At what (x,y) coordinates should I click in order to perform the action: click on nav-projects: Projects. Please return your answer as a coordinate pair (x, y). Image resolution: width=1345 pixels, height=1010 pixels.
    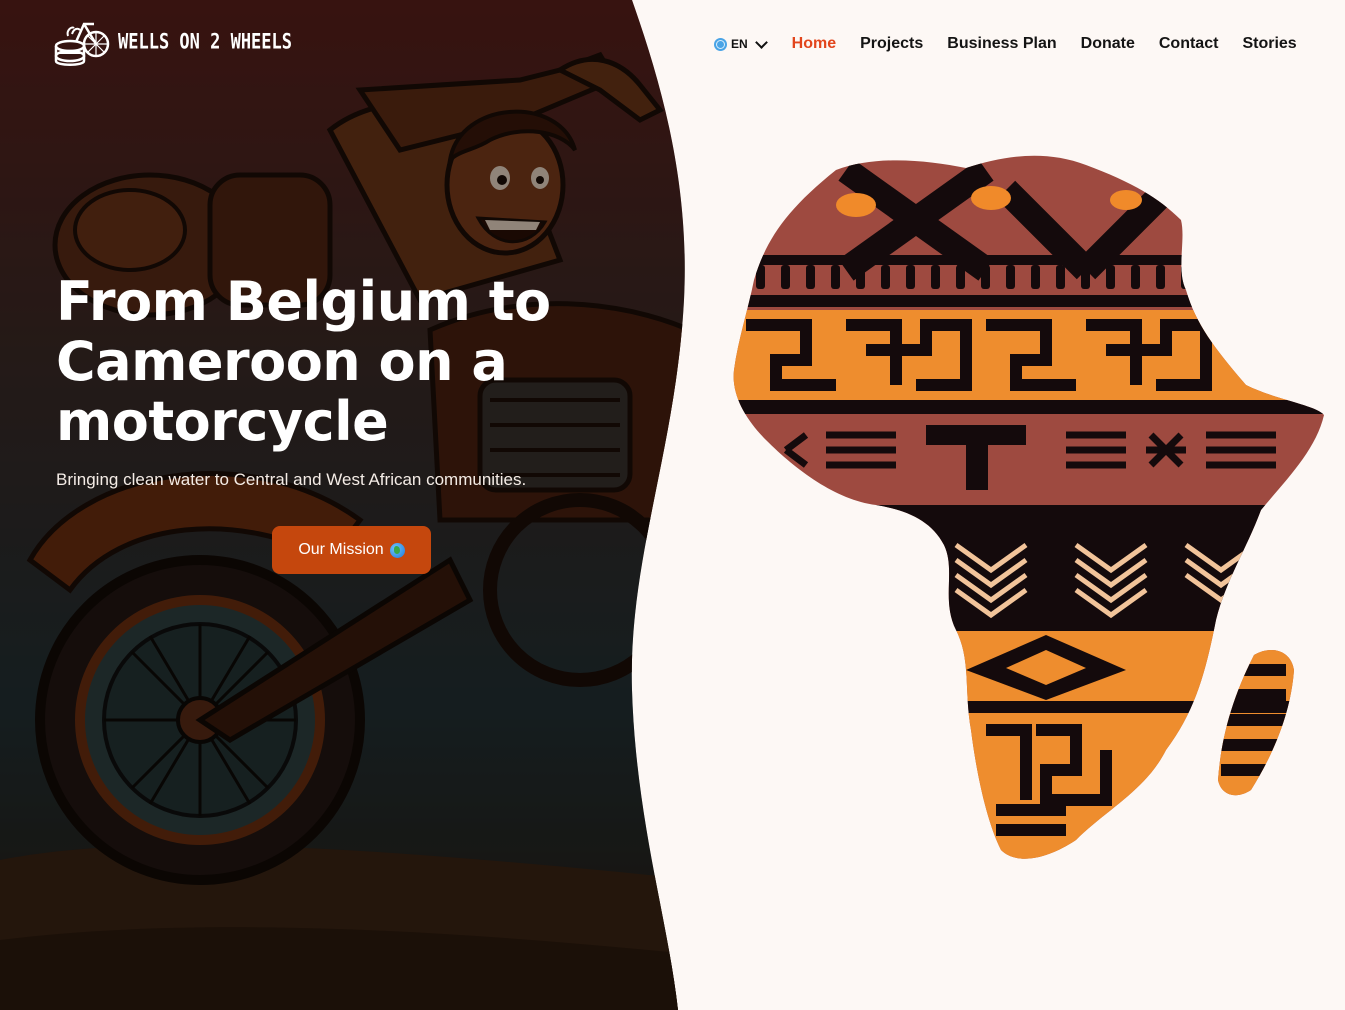
    Looking at the image, I should click on (891, 44).